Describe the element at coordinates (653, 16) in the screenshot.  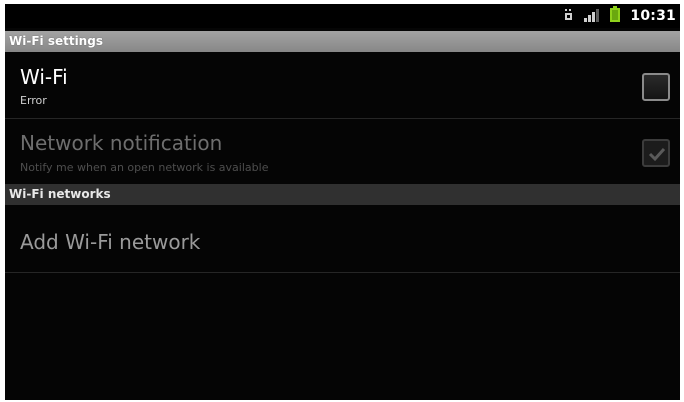
I see `status-clock: 10:31` at that location.